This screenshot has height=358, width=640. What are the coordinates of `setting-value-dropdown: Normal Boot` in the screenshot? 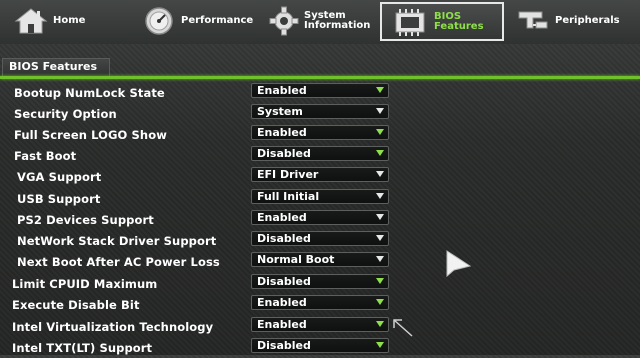 It's located at (320, 259).